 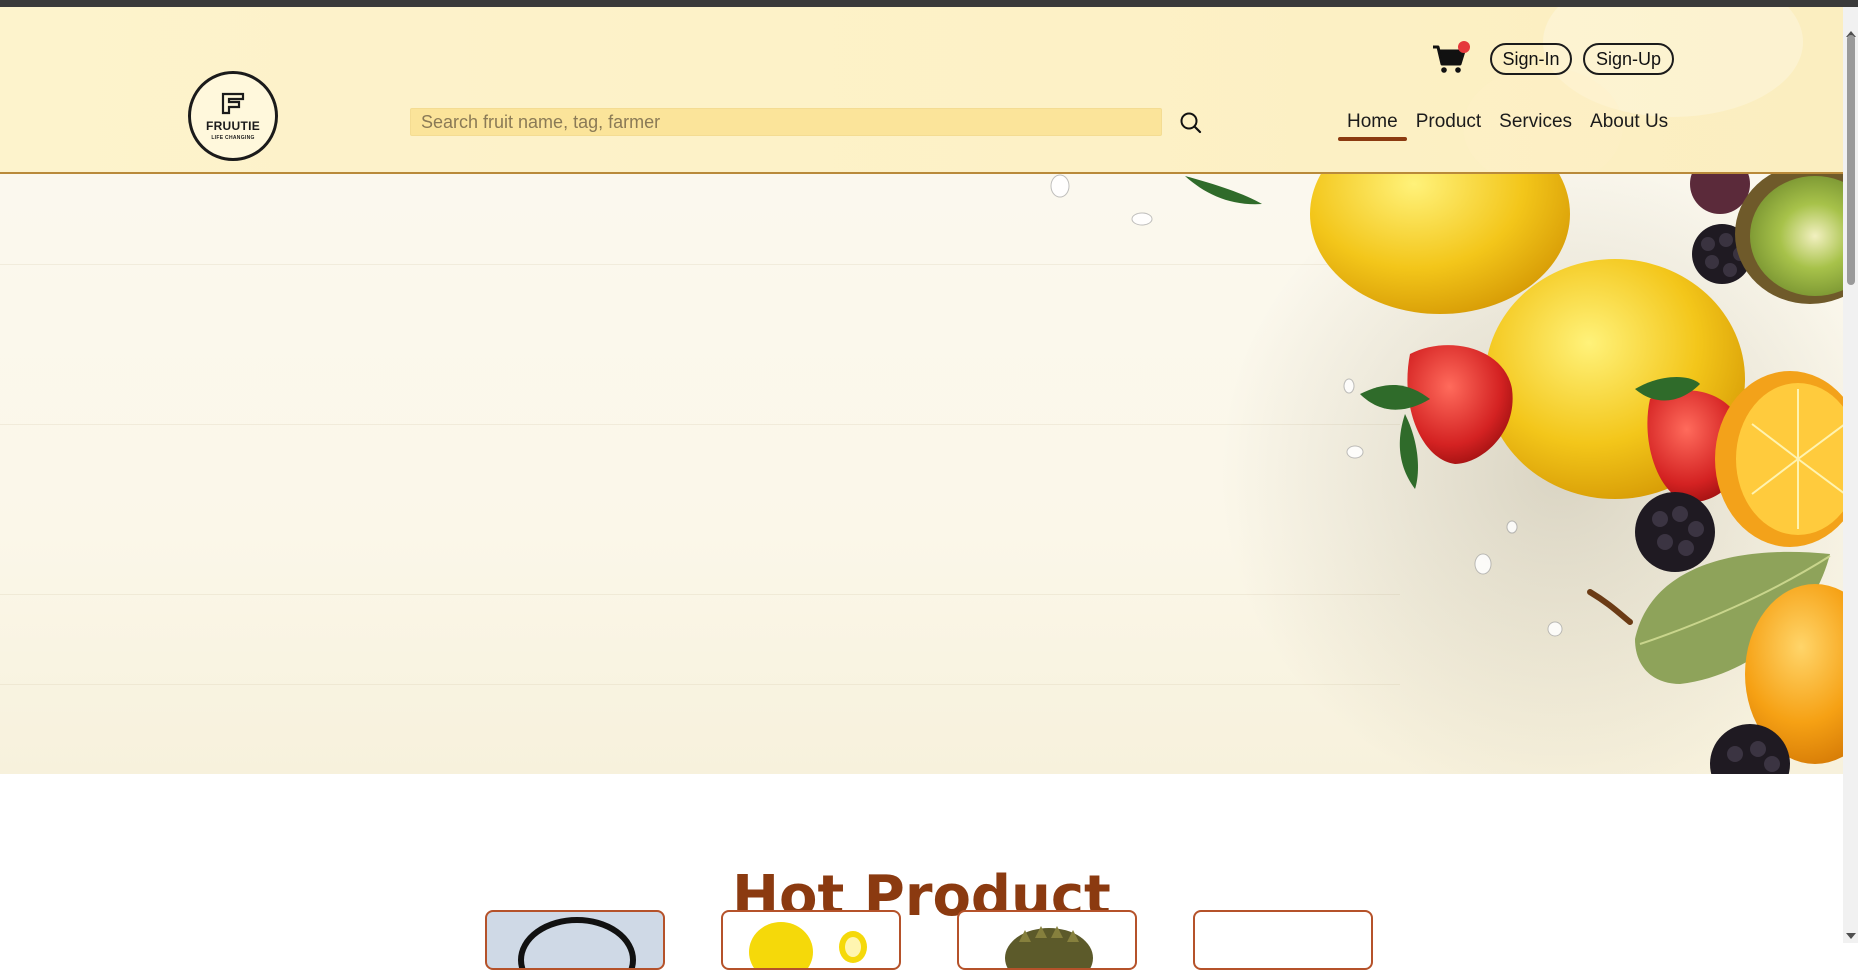 What do you see at coordinates (1191, 123) in the screenshot?
I see `search-icon` at bounding box center [1191, 123].